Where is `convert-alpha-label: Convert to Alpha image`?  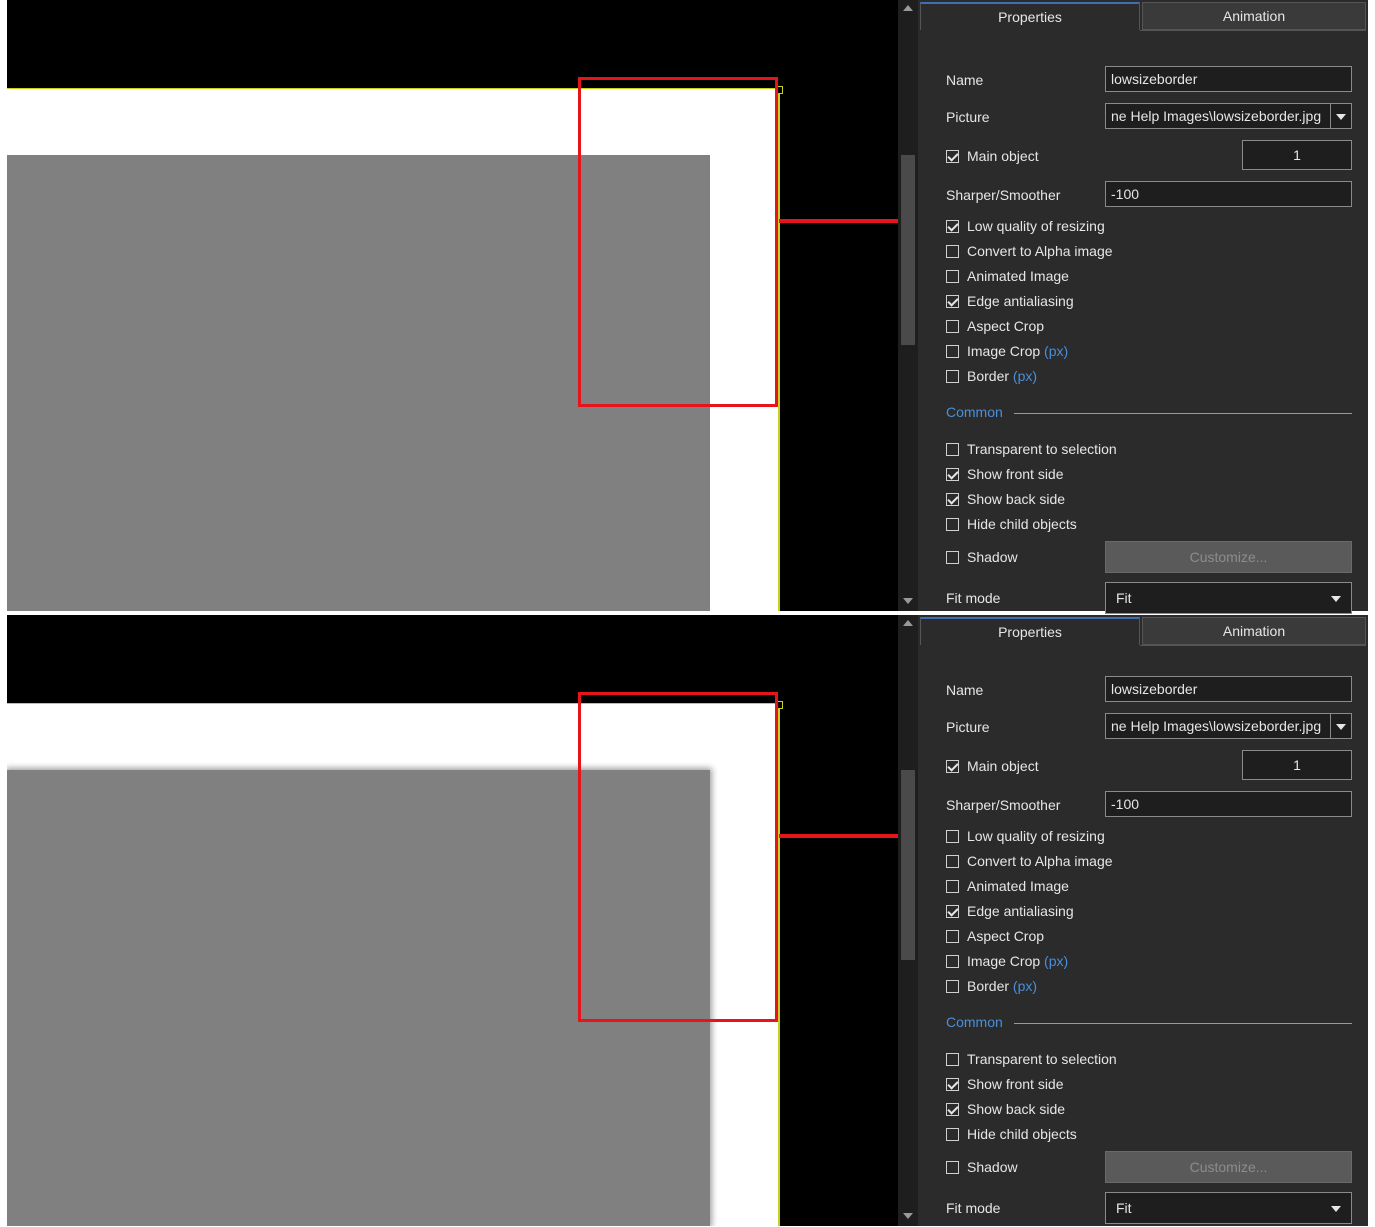 convert-alpha-label: Convert to Alpha image is located at coordinates (1040, 251).